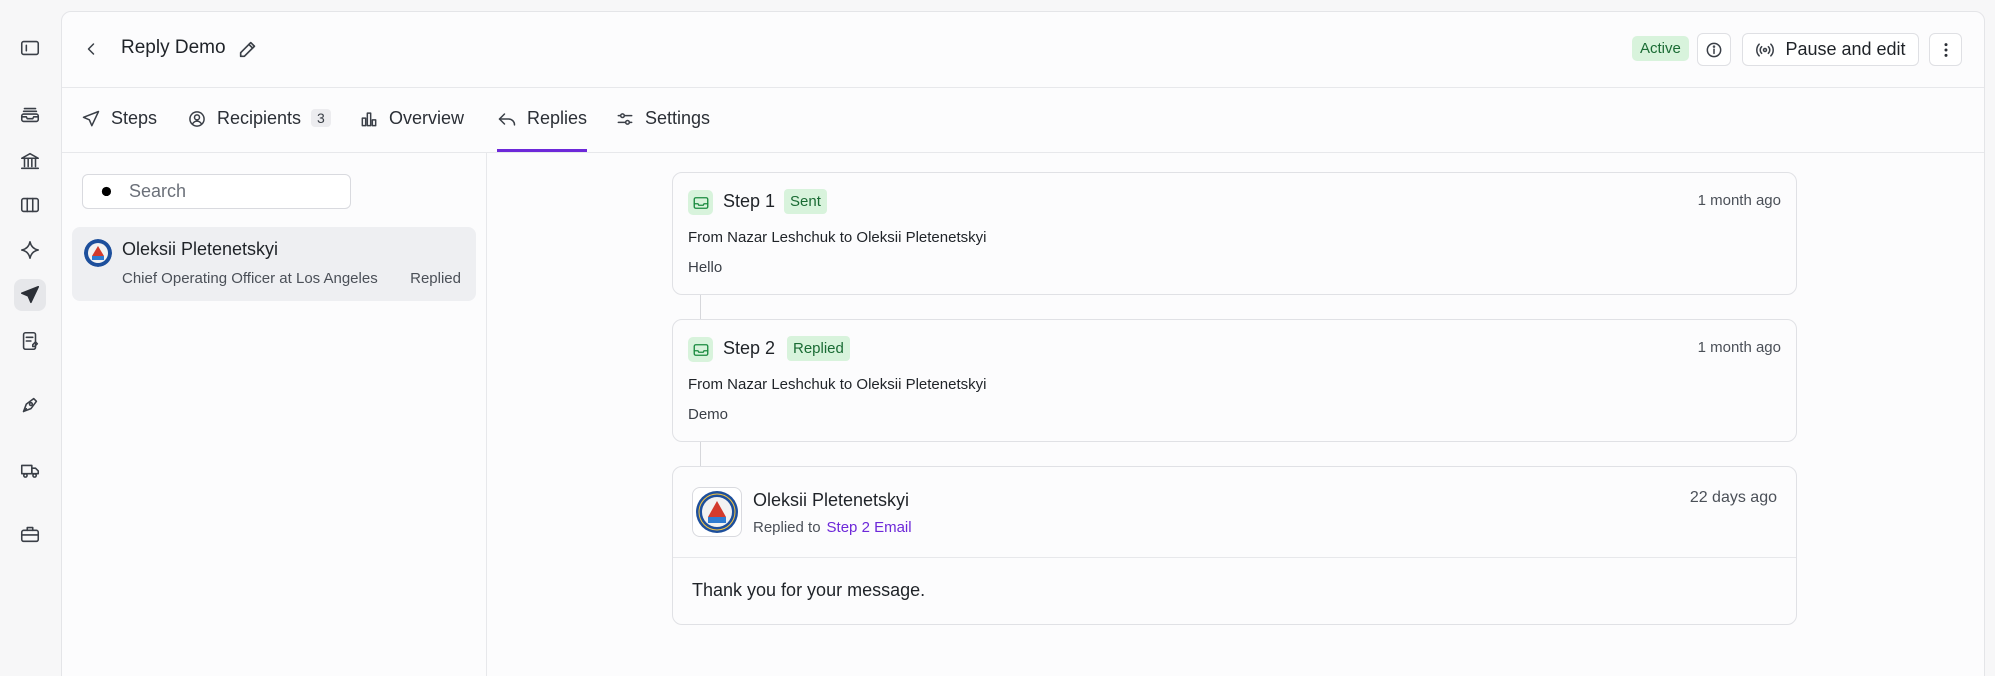  I want to click on tab-label: Recipients, so click(259, 118).